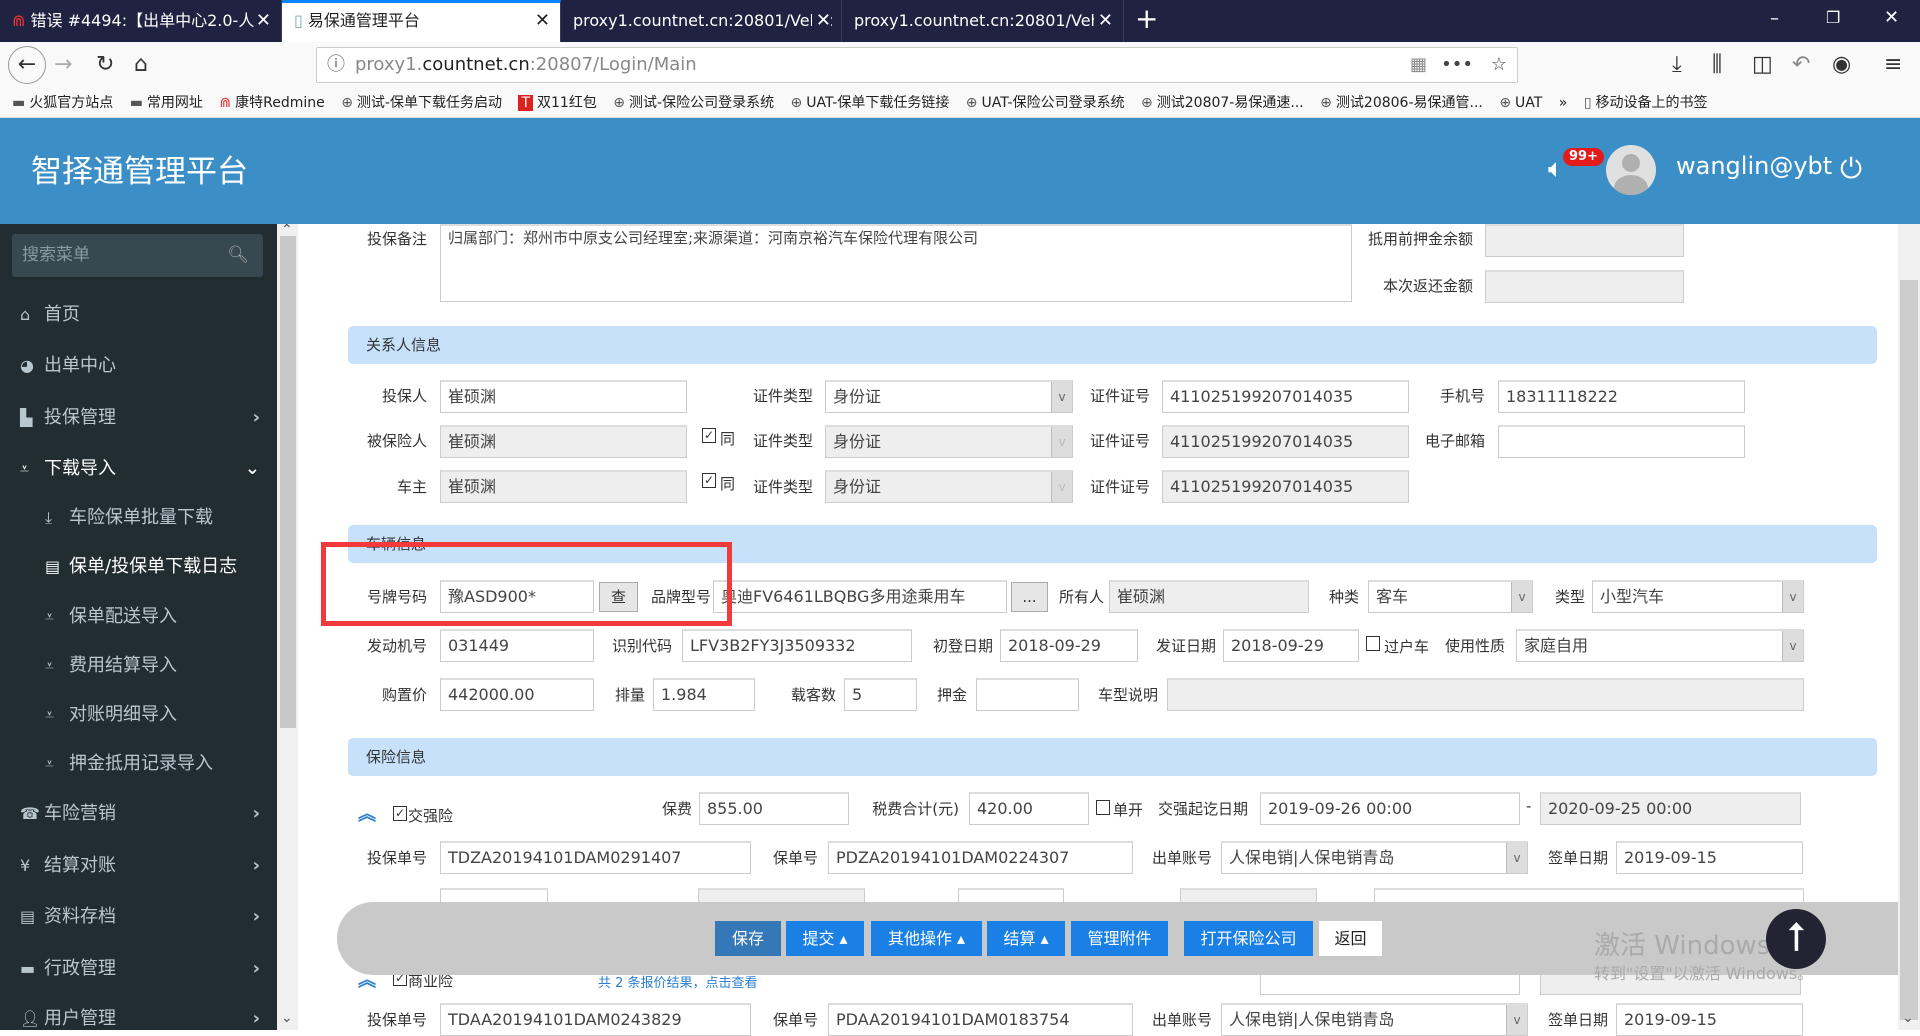 The height and width of the screenshot is (1036, 1920). Describe the element at coordinates (1796, 939) in the screenshot. I see `back-to-top-icon: ⭡` at that location.